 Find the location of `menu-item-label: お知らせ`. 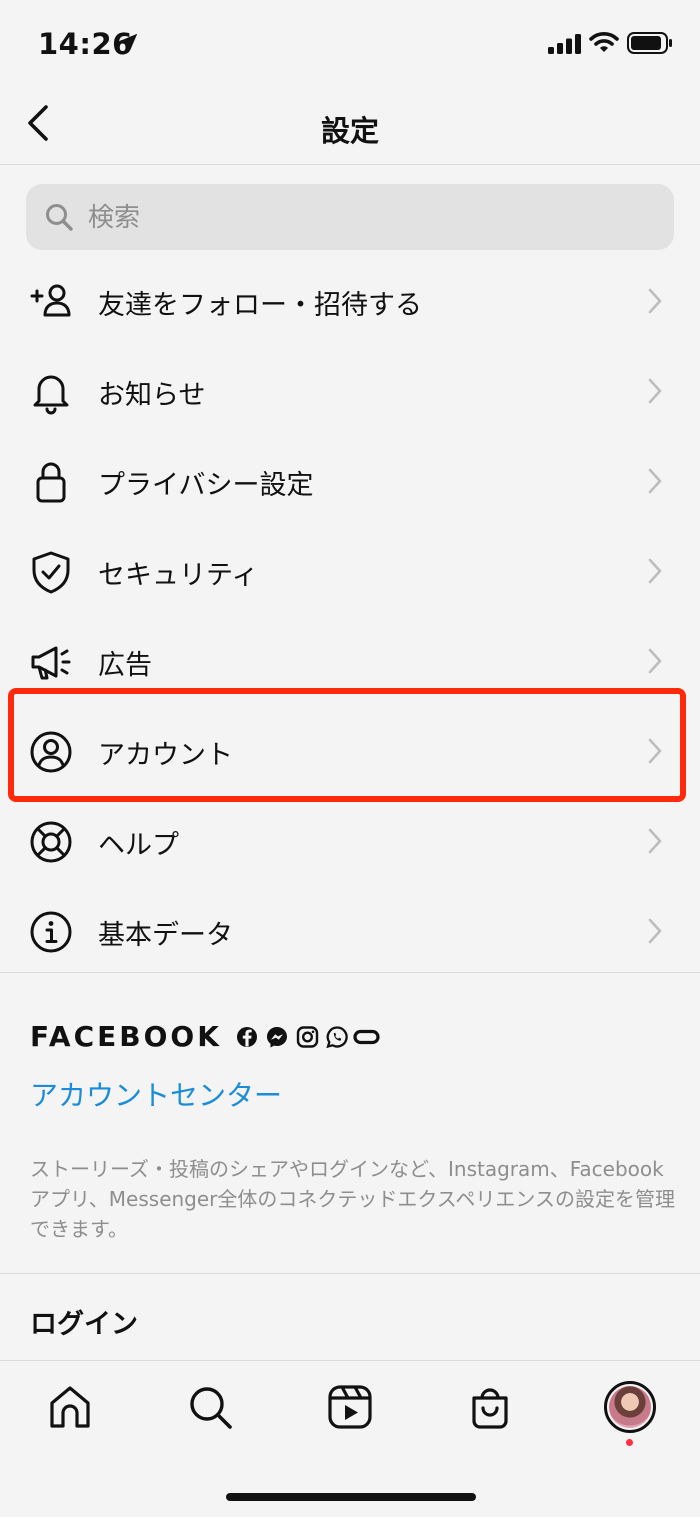

menu-item-label: お知らせ is located at coordinates (152, 395).